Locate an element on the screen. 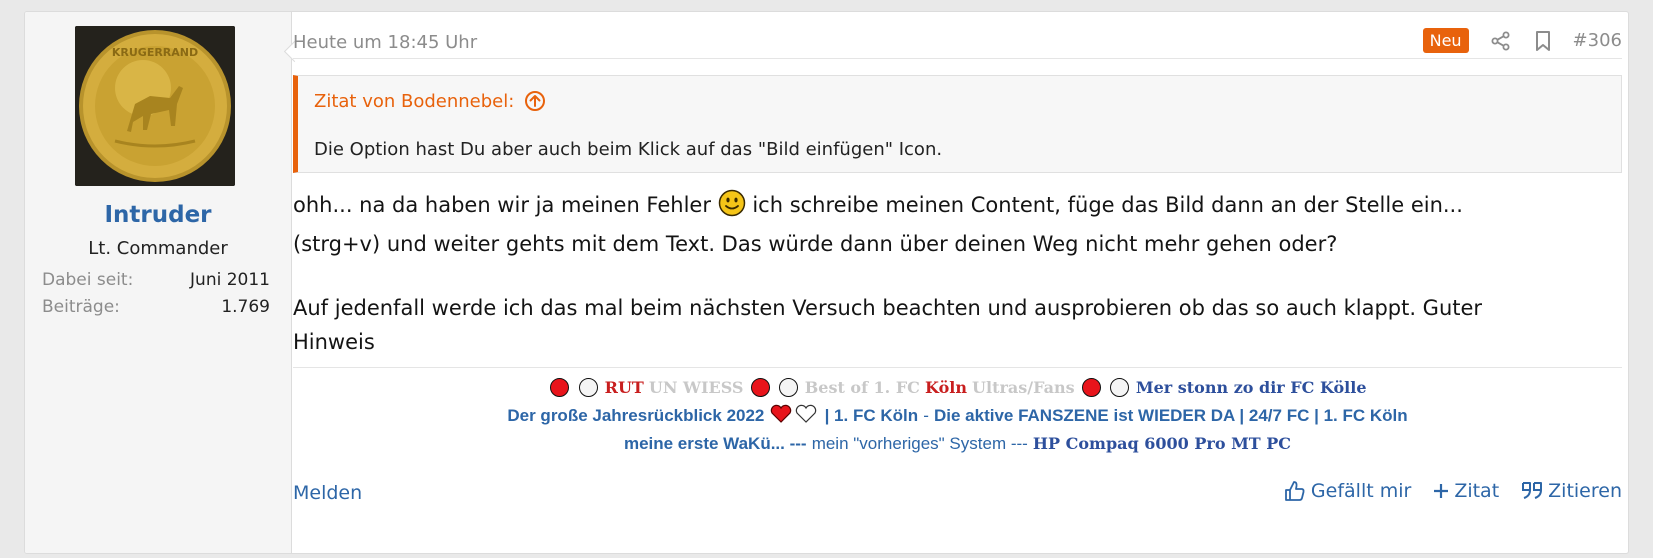 The height and width of the screenshot is (558, 1653). sig-ultras: Ultras/Fans is located at coordinates (1023, 387).